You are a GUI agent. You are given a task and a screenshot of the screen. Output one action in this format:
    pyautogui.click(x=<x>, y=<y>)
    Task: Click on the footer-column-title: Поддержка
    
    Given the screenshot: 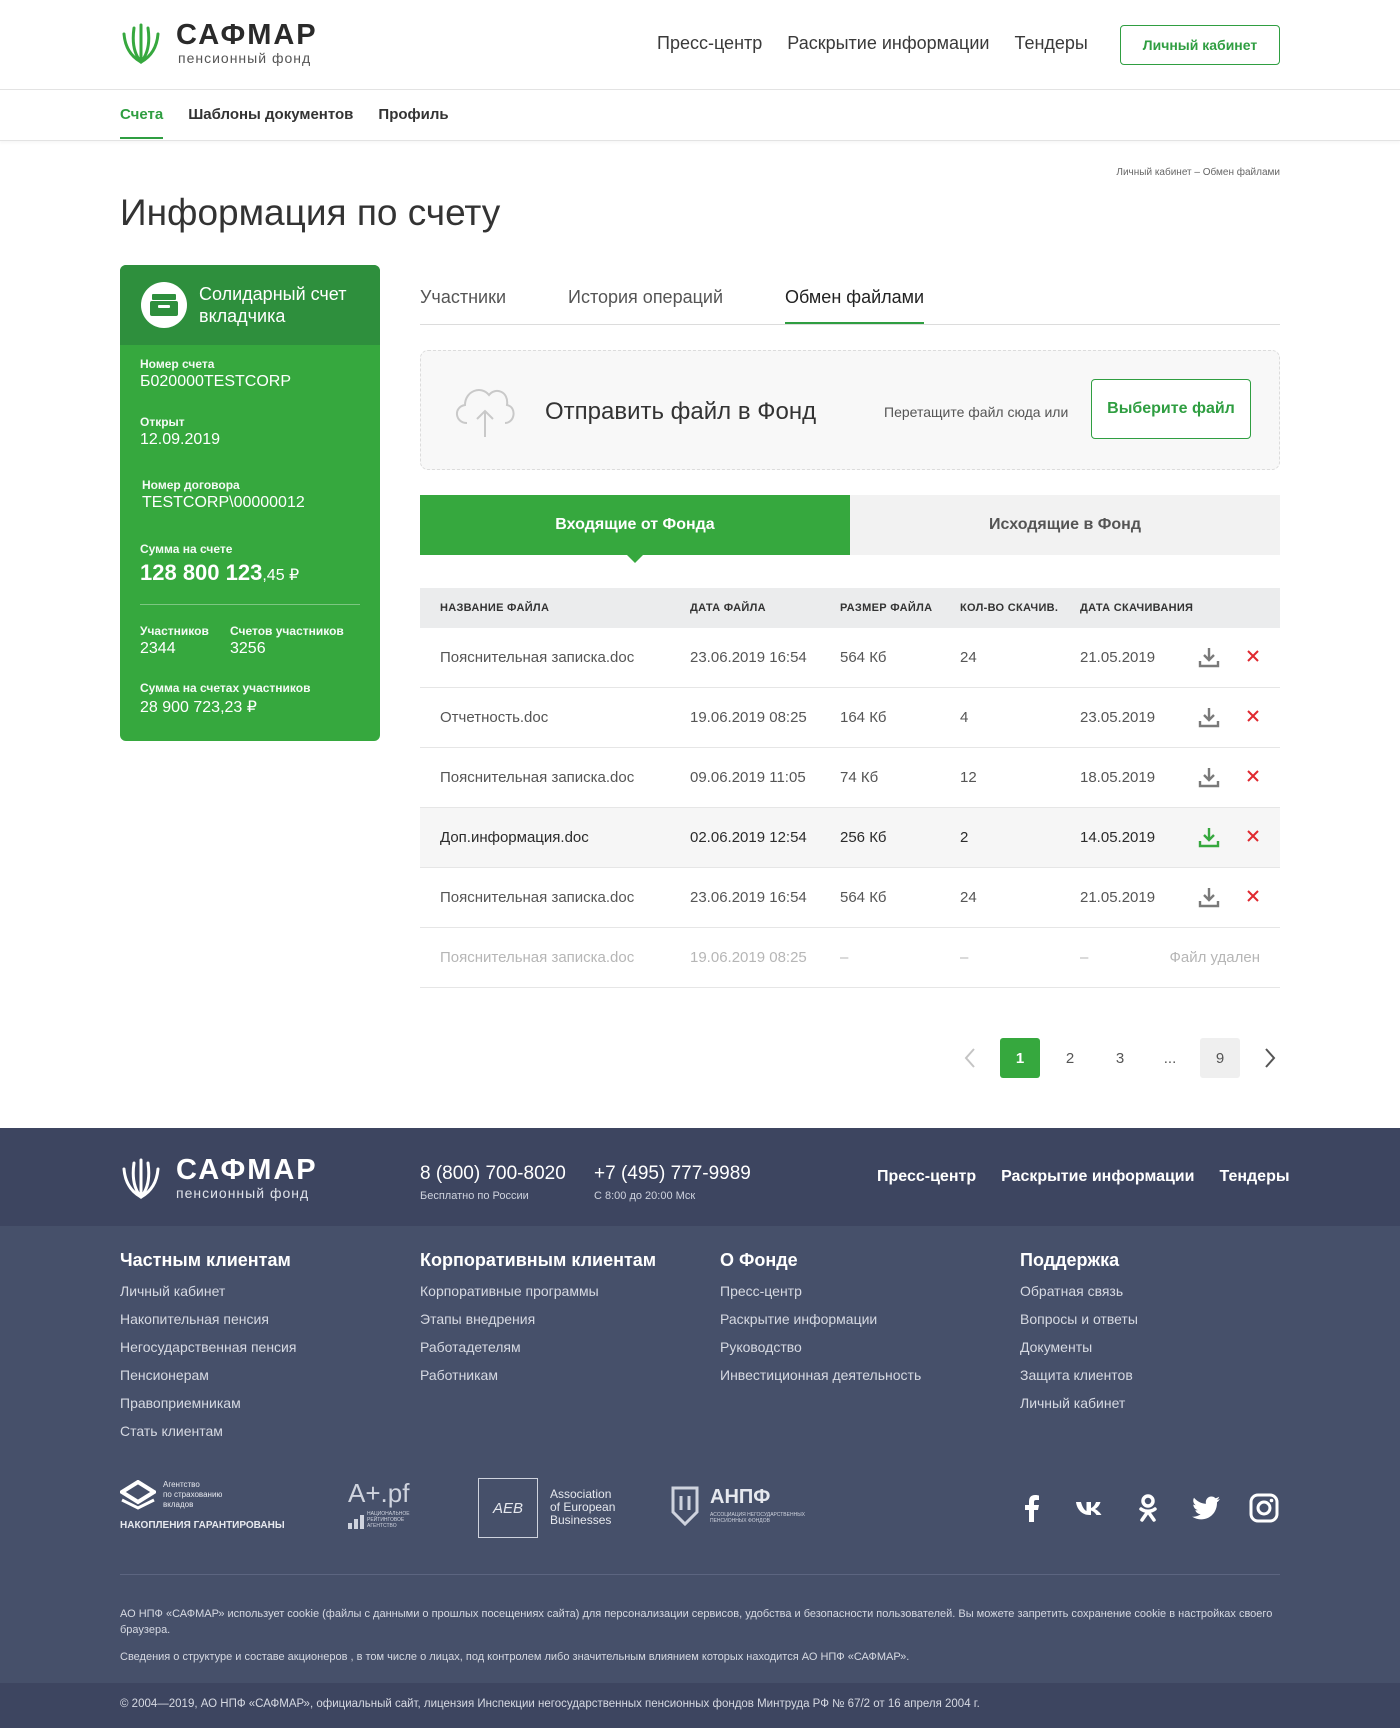 What is the action you would take?
    pyautogui.click(x=1070, y=1260)
    